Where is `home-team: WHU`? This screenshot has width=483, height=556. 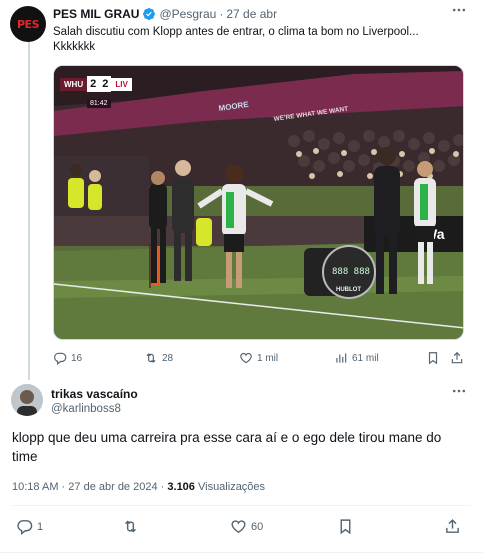
home-team: WHU is located at coordinates (74, 84).